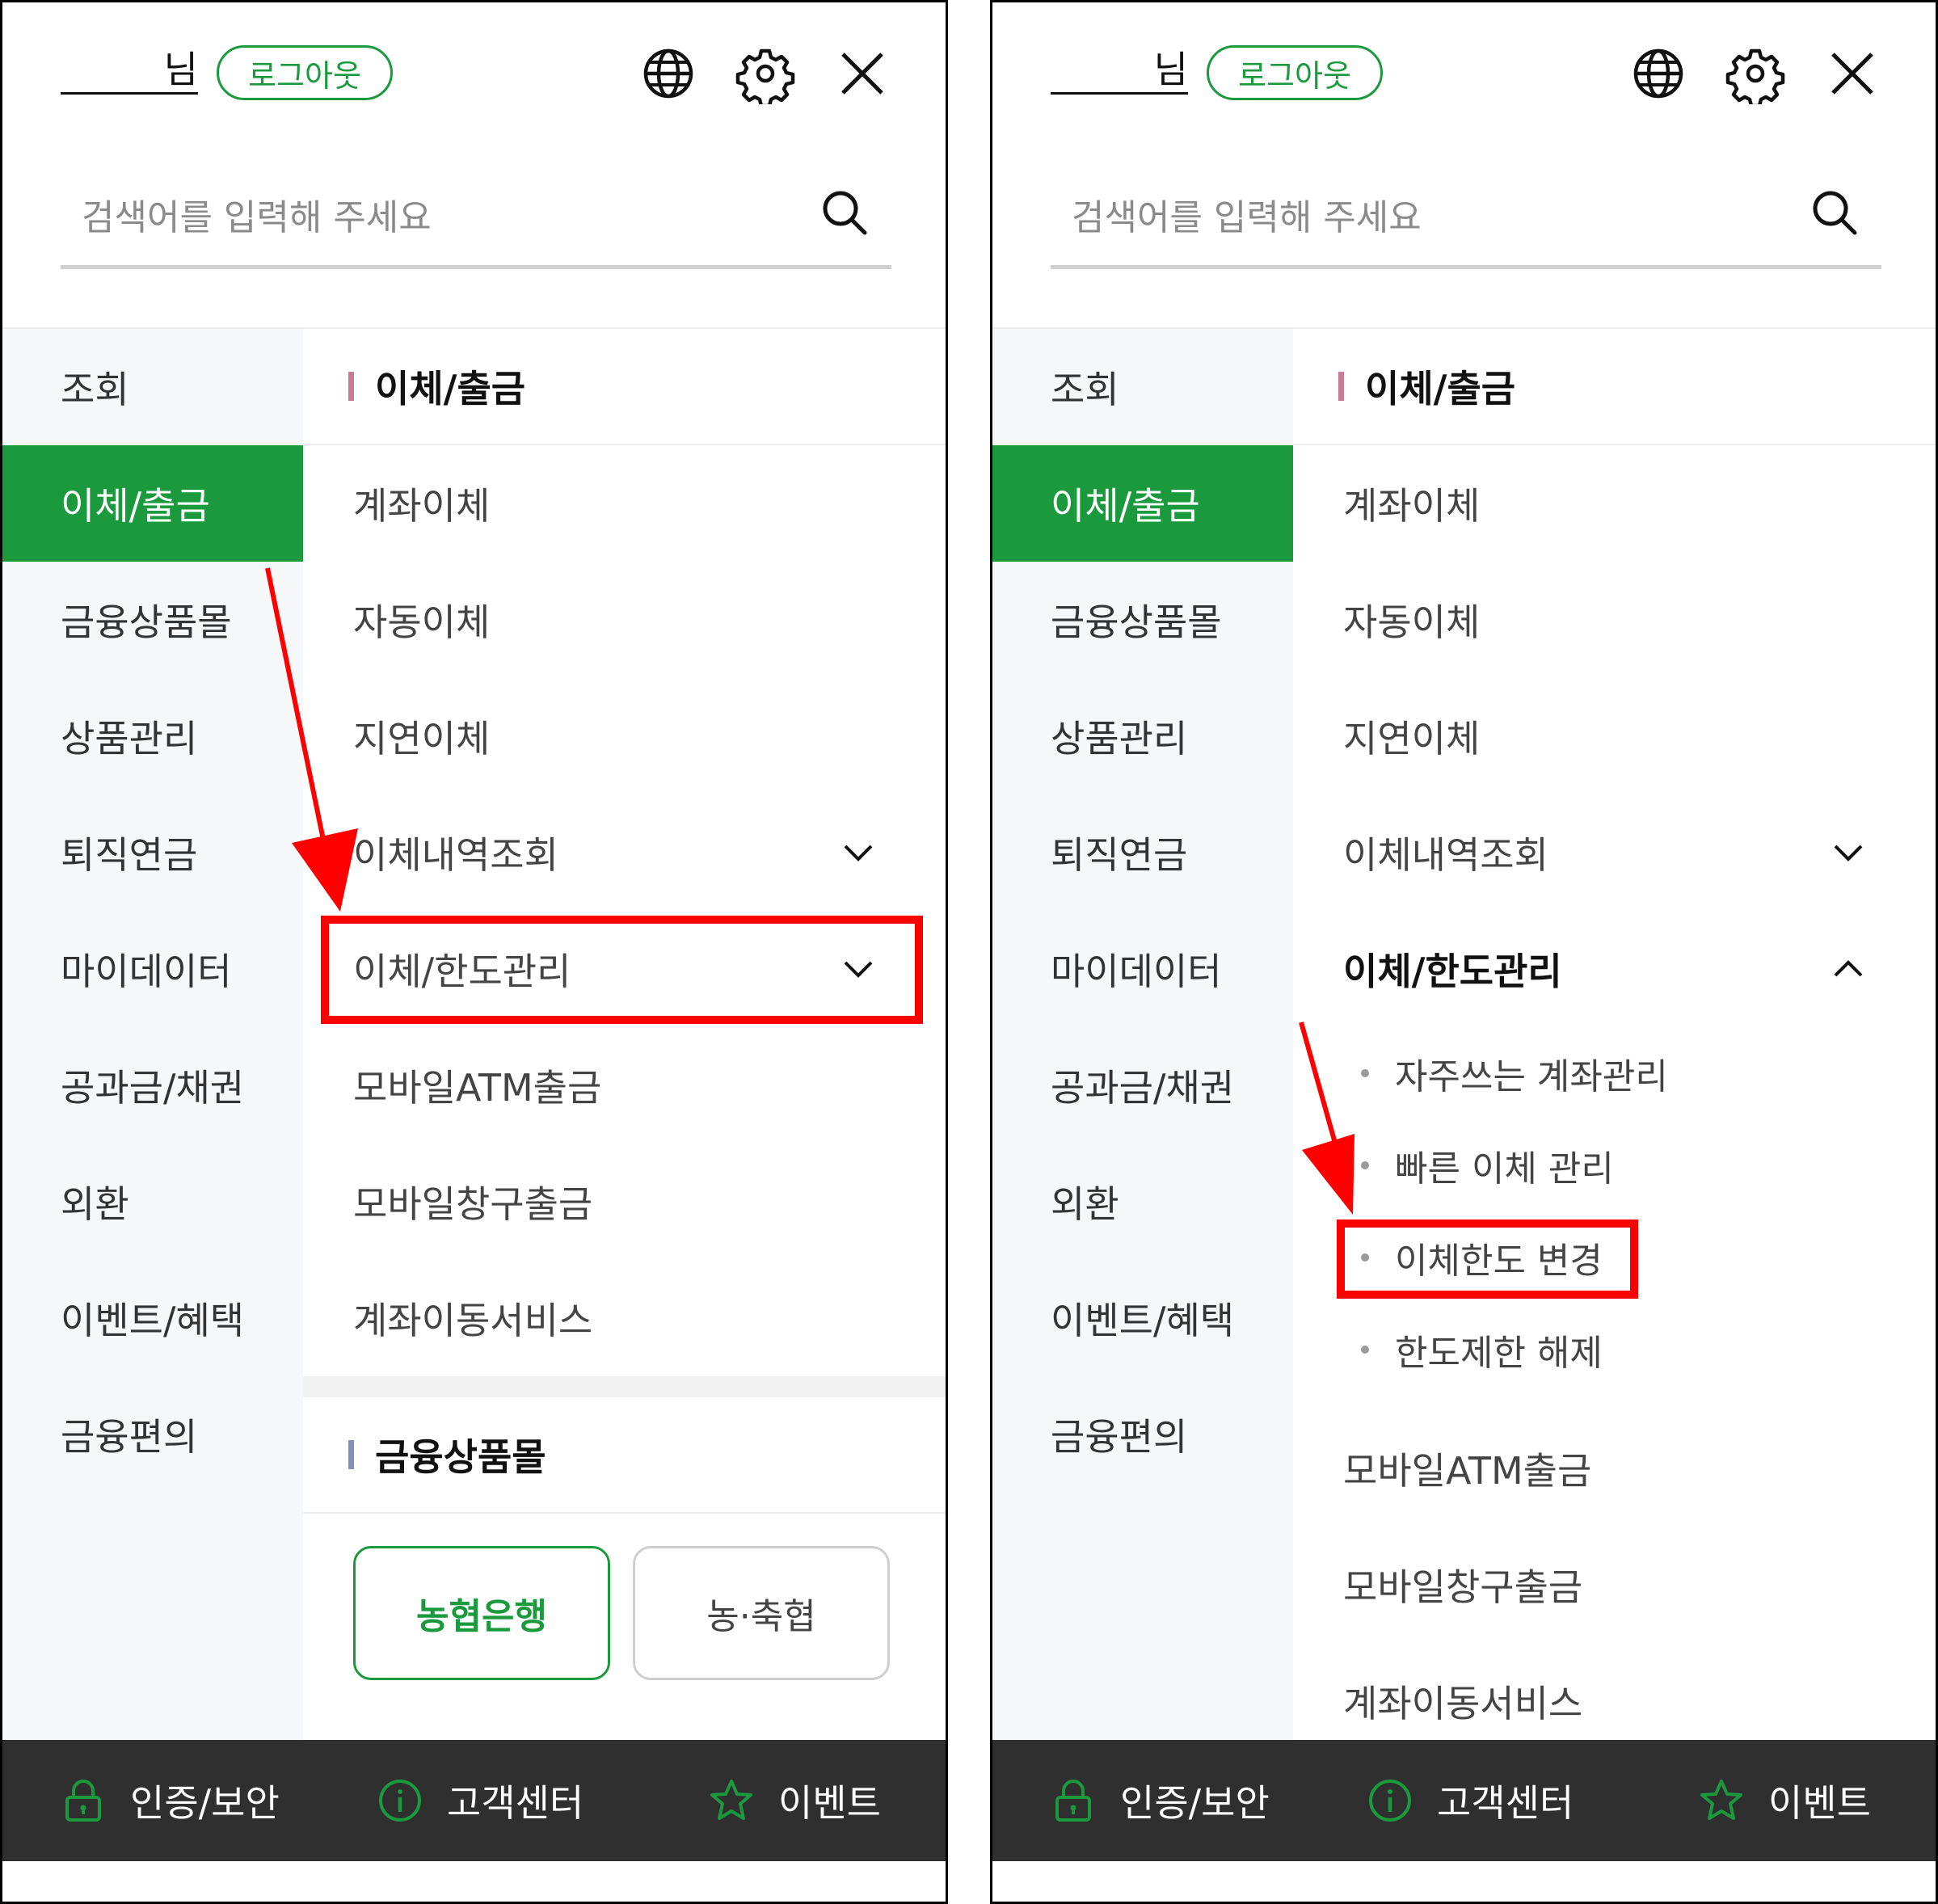 Image resolution: width=1938 pixels, height=1904 pixels. What do you see at coordinates (731, 1800) in the screenshot?
I see `star-icon` at bounding box center [731, 1800].